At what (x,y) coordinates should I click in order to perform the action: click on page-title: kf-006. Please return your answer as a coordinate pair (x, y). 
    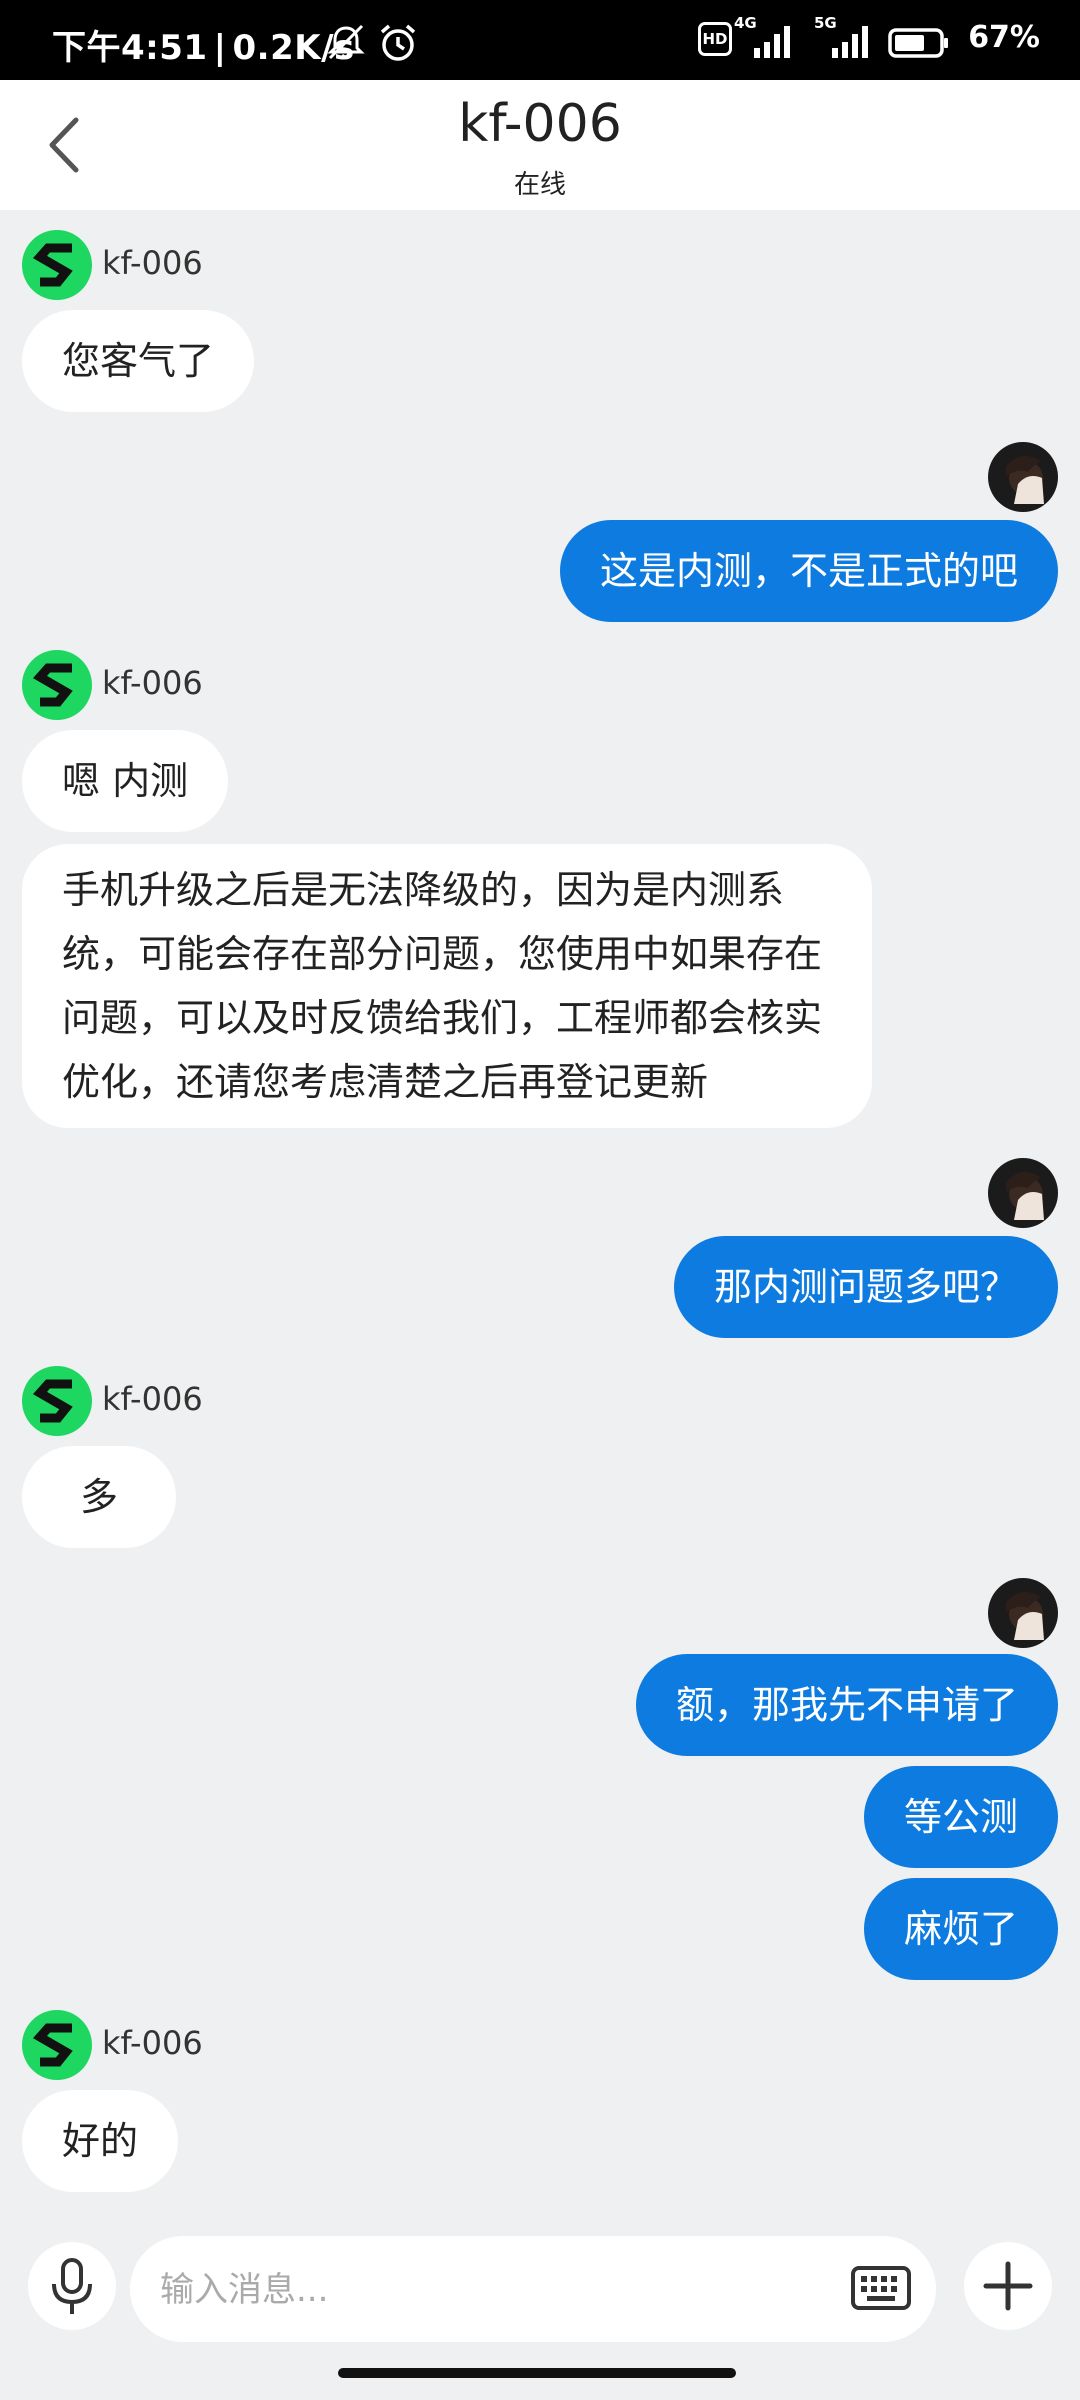
    Looking at the image, I should click on (540, 124).